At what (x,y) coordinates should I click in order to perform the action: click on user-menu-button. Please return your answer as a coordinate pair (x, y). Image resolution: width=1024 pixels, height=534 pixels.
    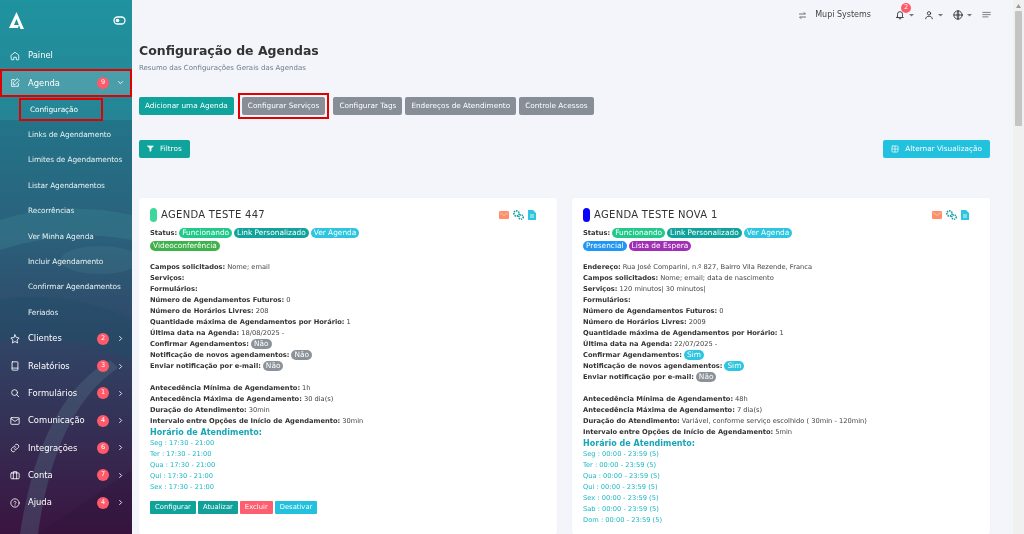
    Looking at the image, I should click on (933, 15).